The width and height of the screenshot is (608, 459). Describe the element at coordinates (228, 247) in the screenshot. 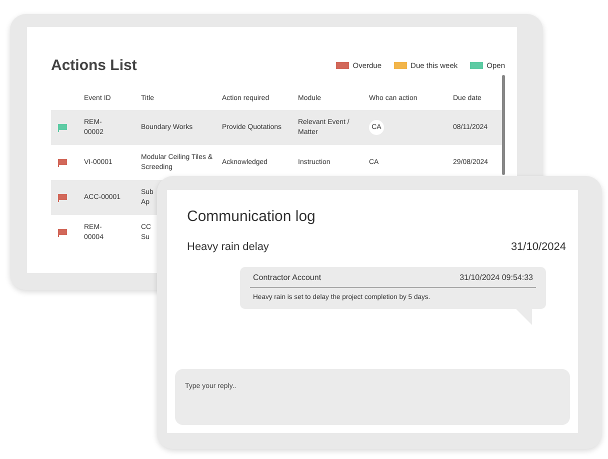

I see `subject-text: Heavy rain delay` at that location.